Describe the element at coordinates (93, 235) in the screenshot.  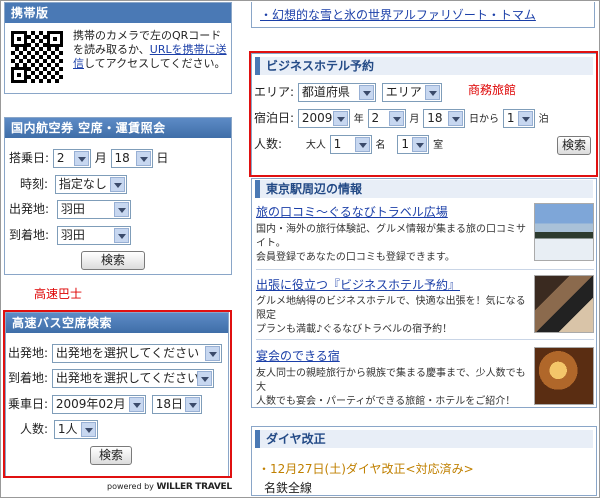
I see `flight-to-select: 羽田` at that location.